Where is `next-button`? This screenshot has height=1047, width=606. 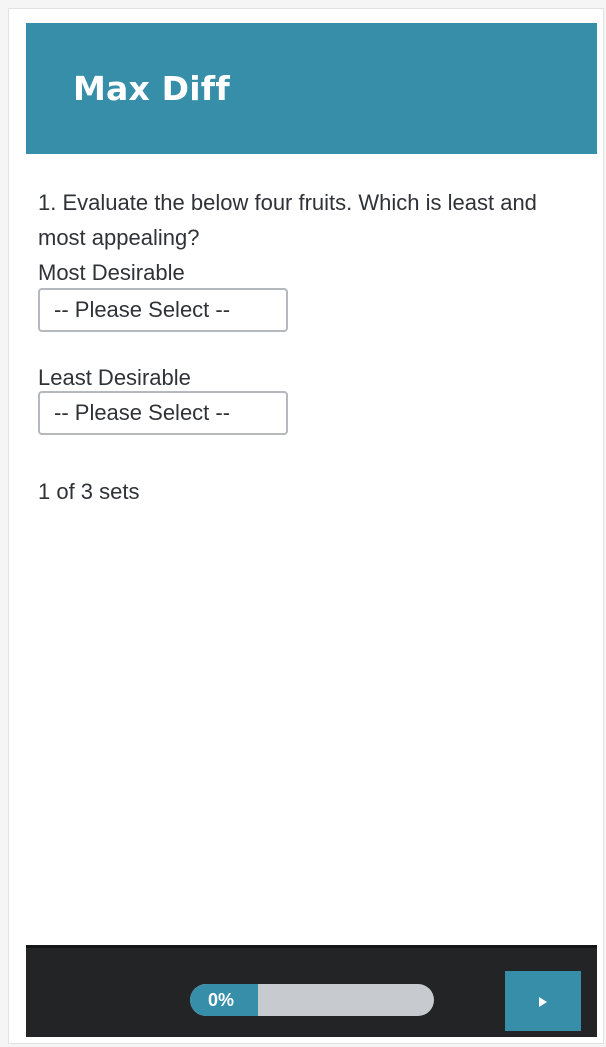
next-button is located at coordinates (543, 1001).